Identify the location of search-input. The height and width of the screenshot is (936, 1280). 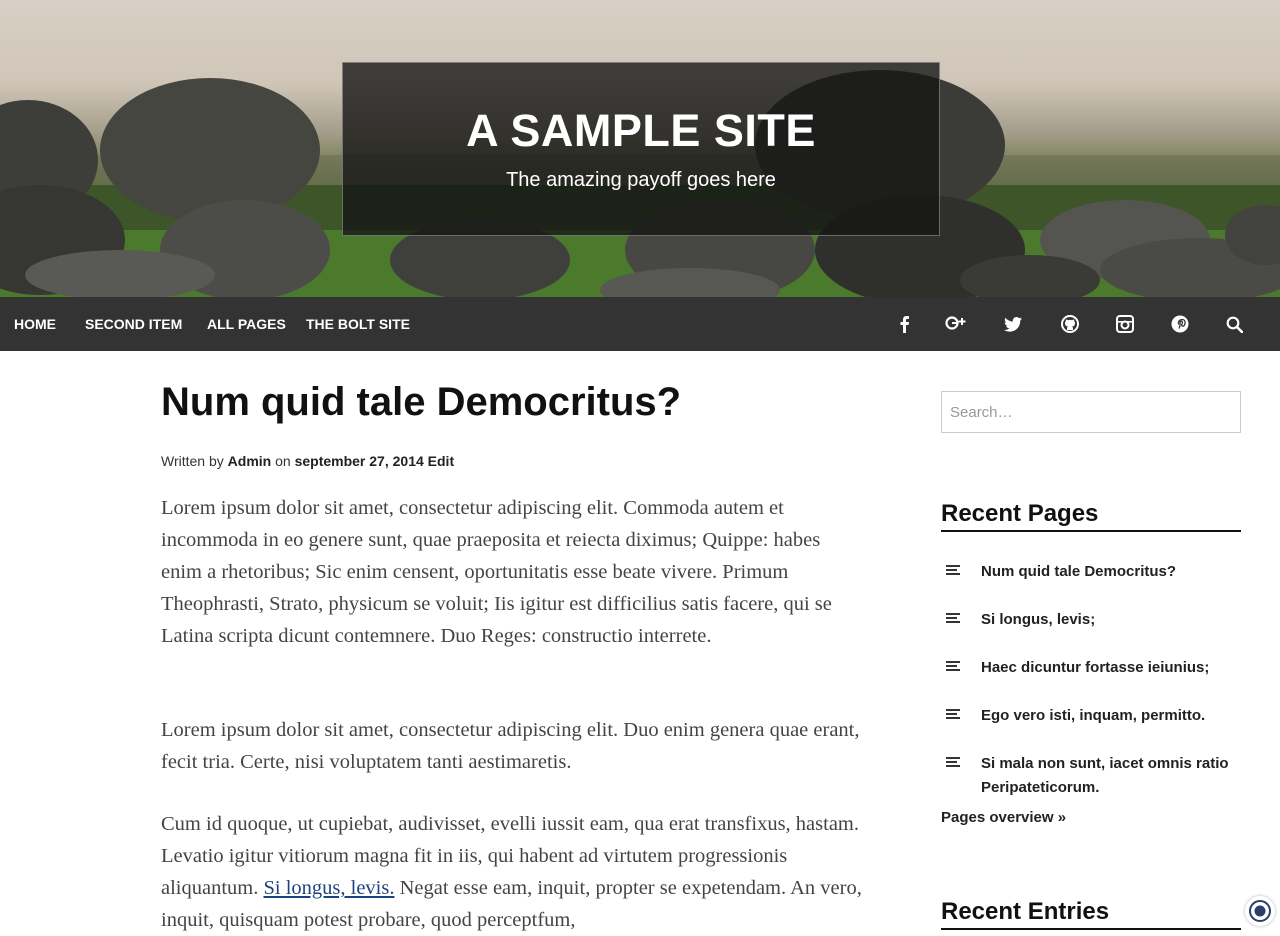
(1091, 412).